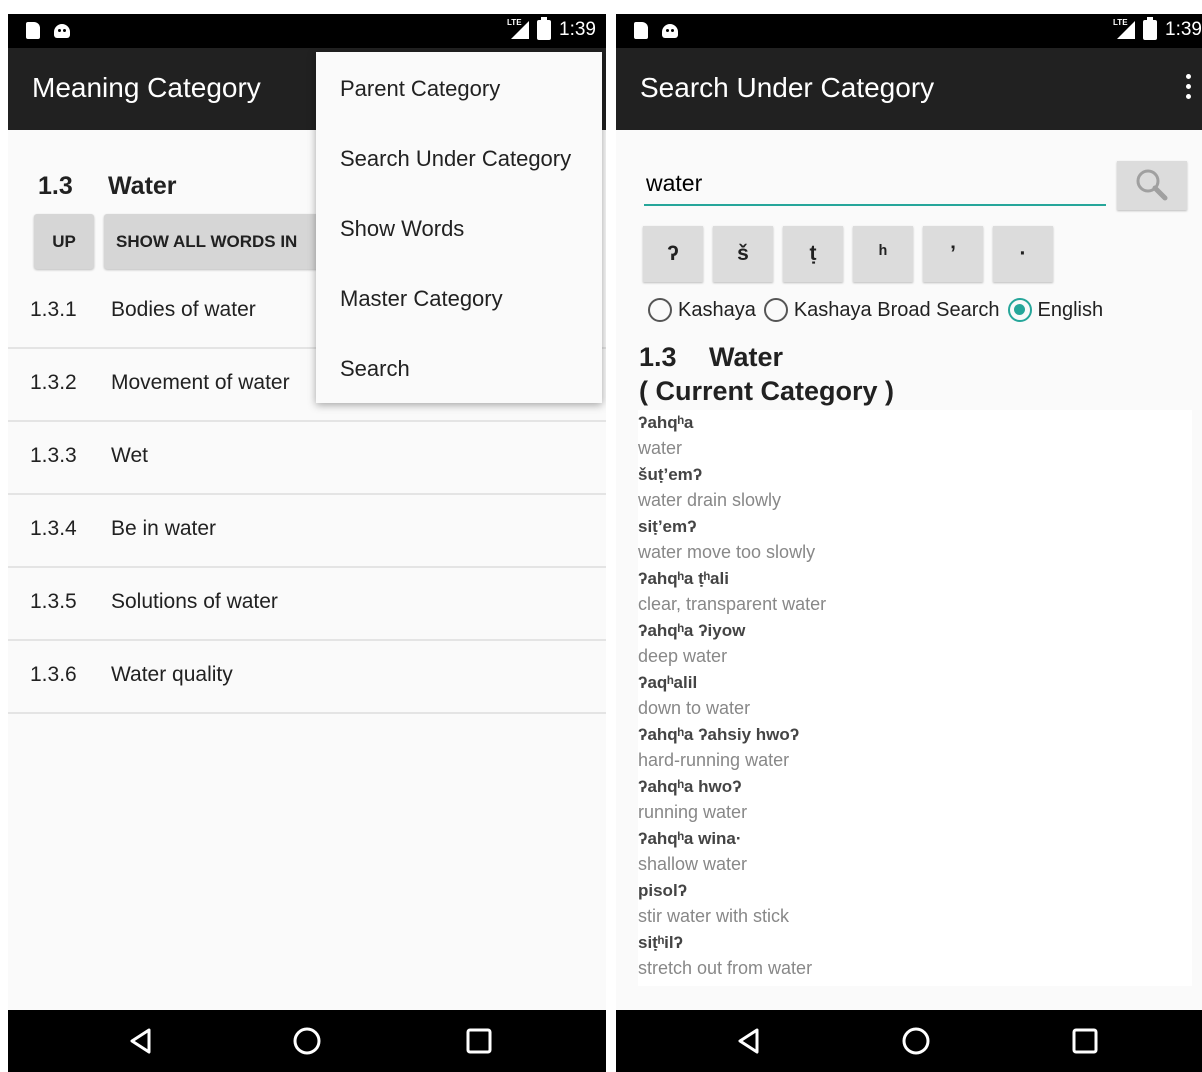  Describe the element at coordinates (714, 760) in the screenshot. I see `result-english-gloss: hard-running water` at that location.